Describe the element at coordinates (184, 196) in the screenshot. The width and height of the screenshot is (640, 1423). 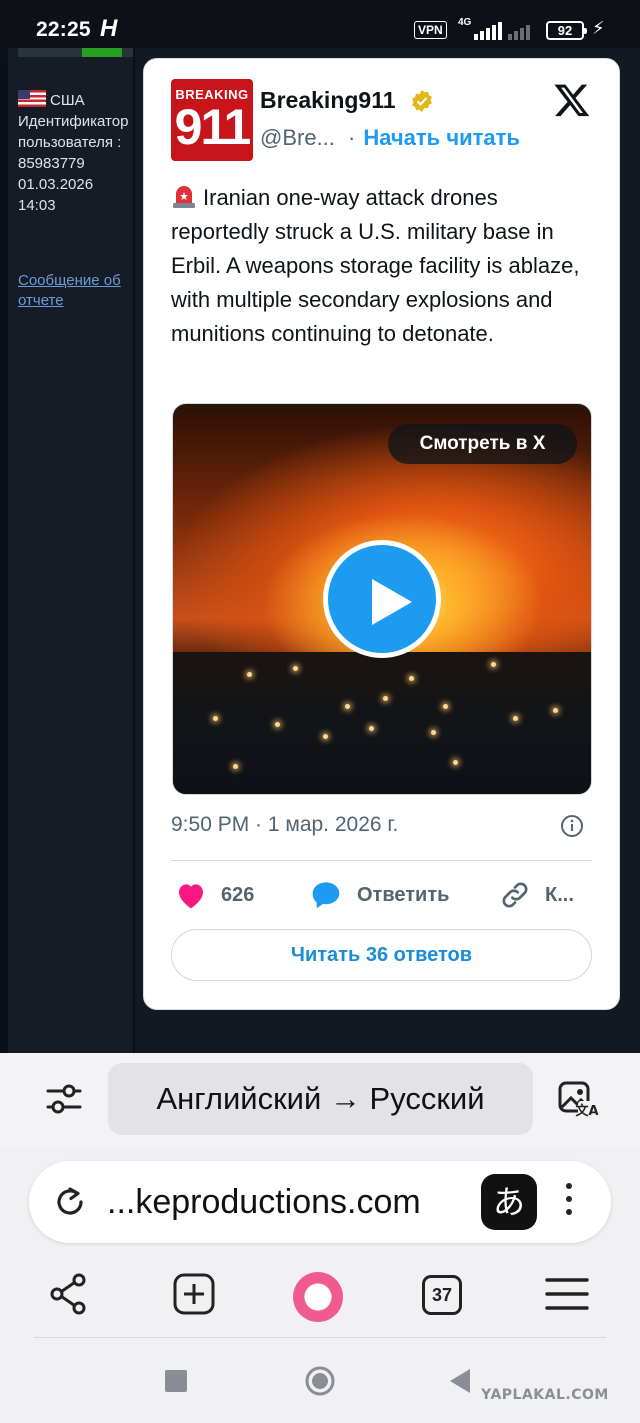
I see `siren-icon` at that location.